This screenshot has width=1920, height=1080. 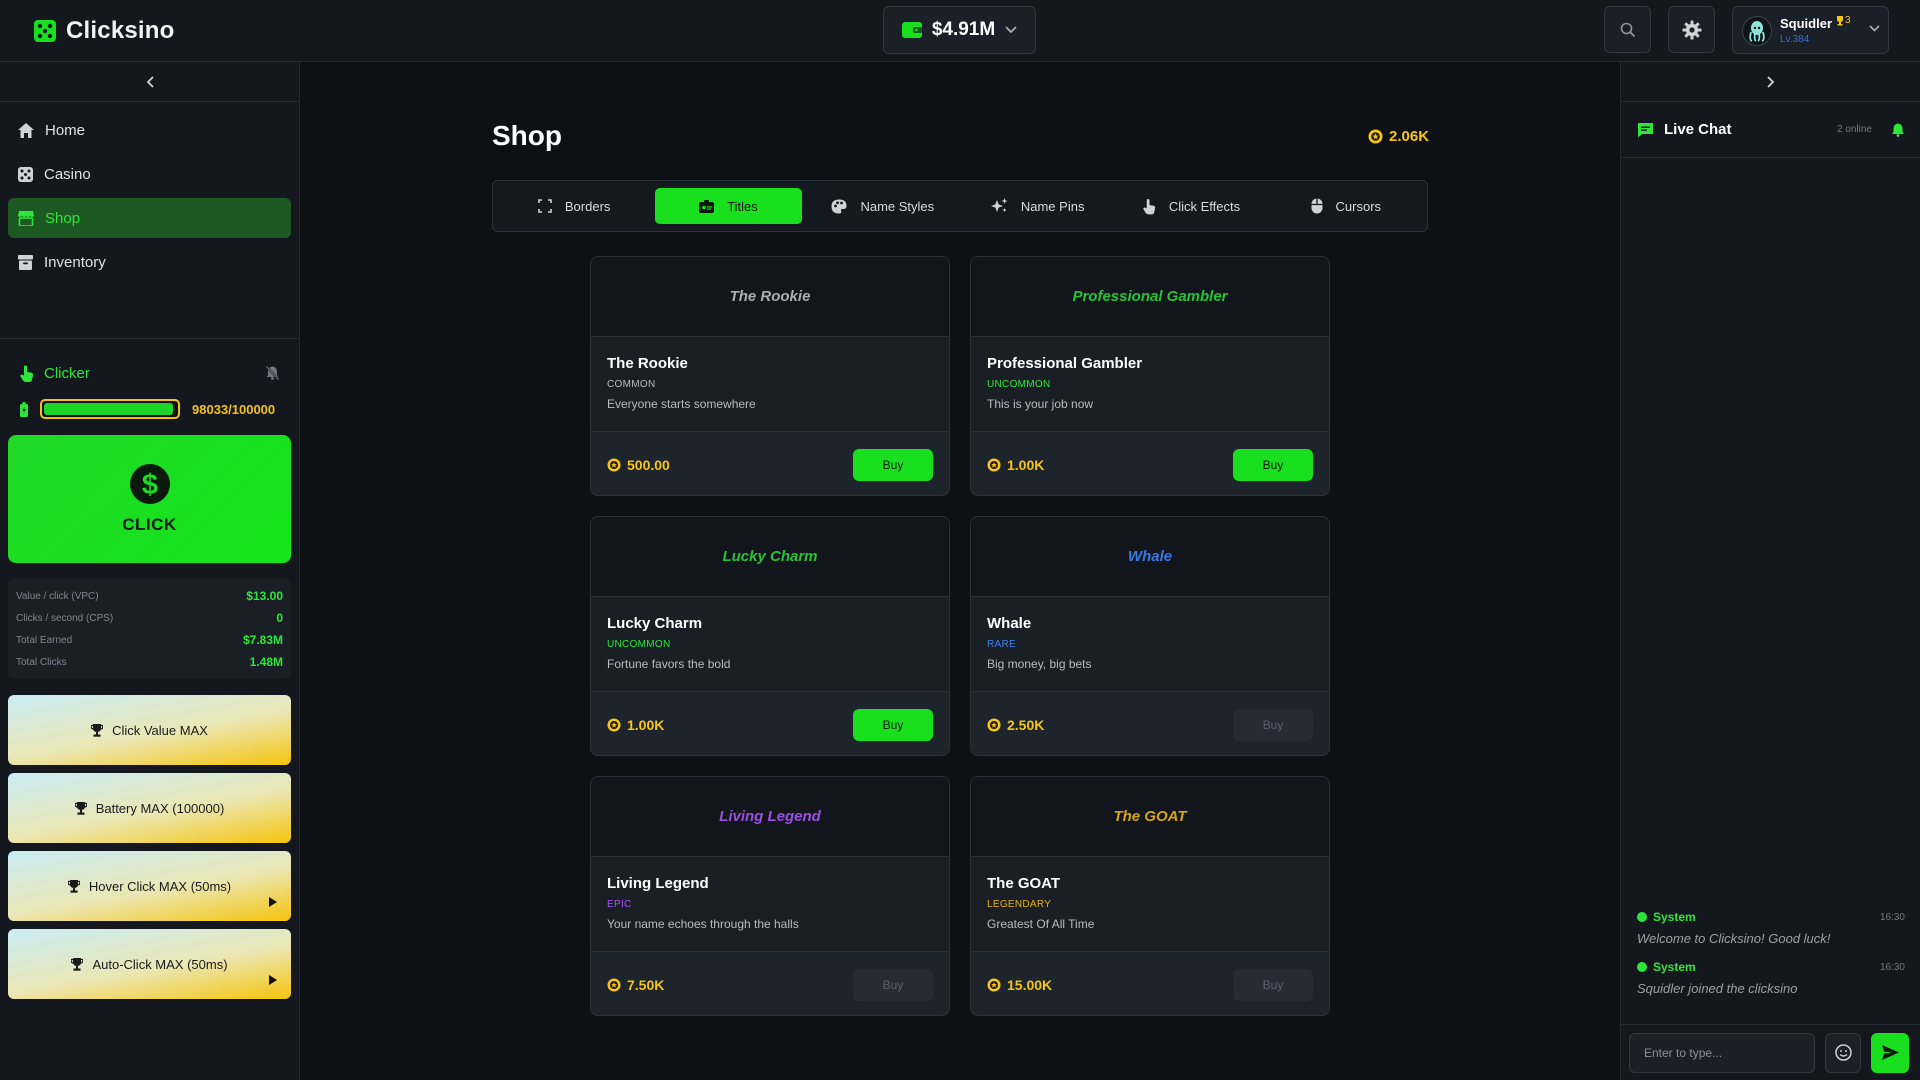 What do you see at coordinates (149, 130) in the screenshot?
I see `sidebar-item-home: Home` at bounding box center [149, 130].